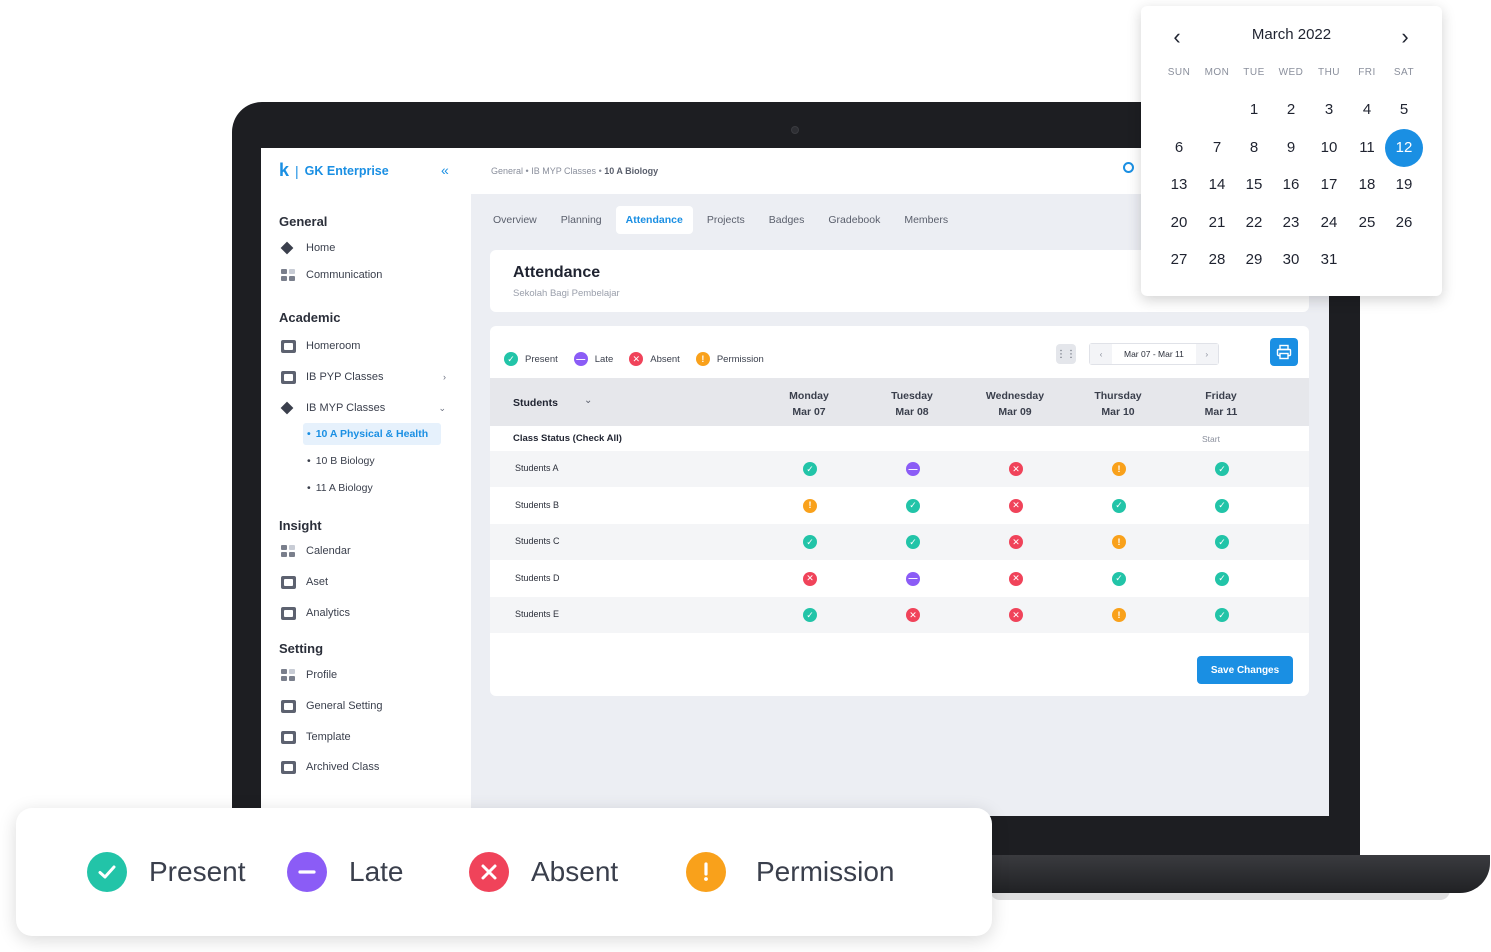  I want to click on calendar-day: 5, so click(1404, 110).